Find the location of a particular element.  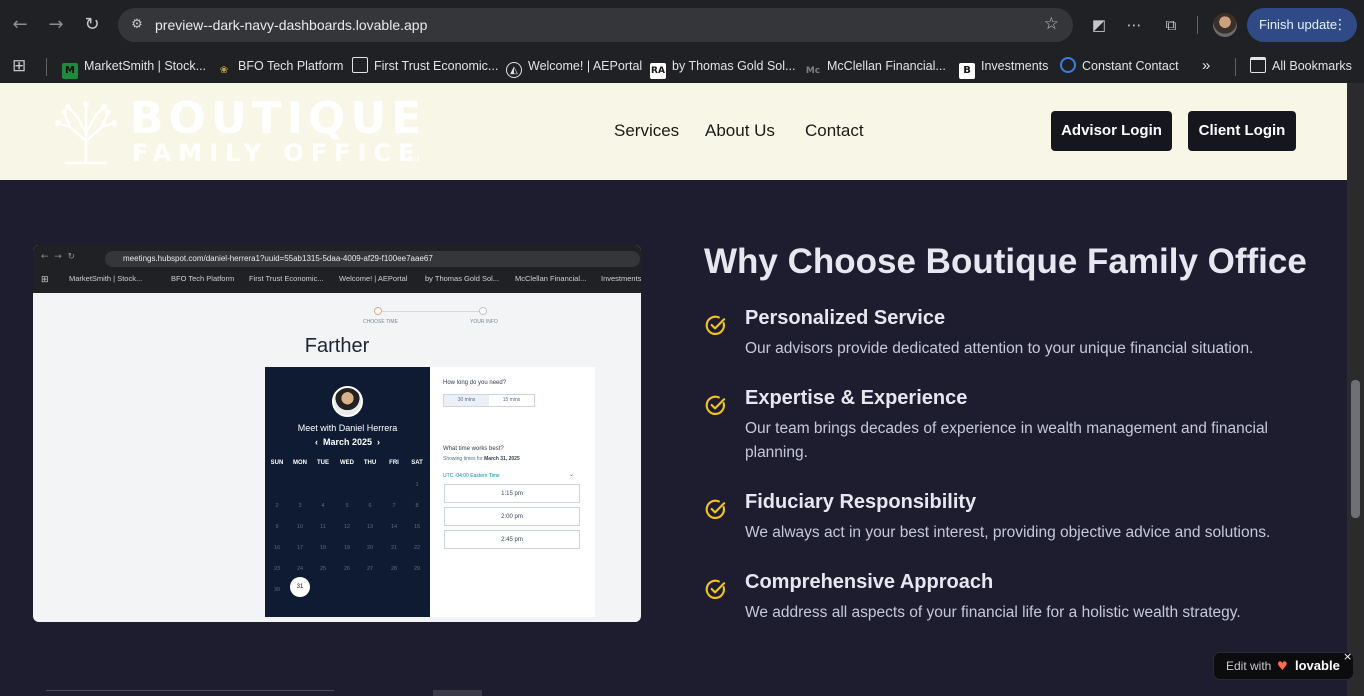

calendar-month-label: March 2025 is located at coordinates (347, 442).